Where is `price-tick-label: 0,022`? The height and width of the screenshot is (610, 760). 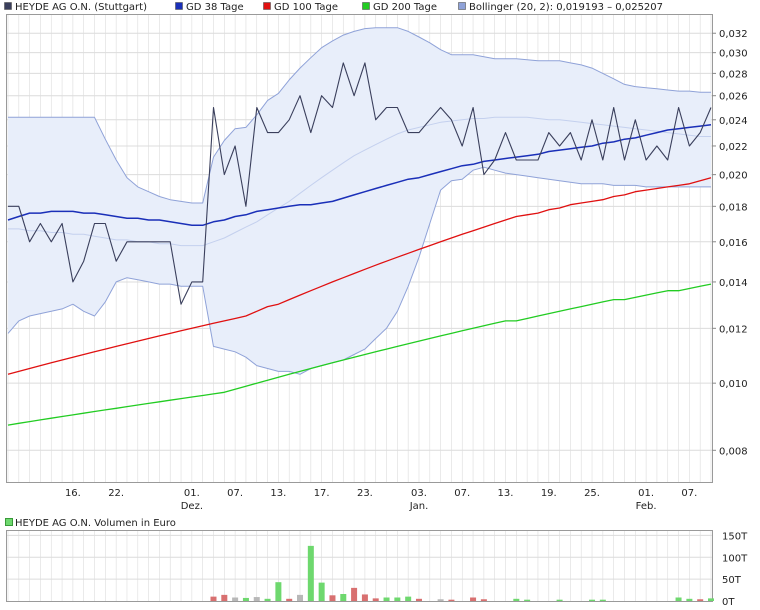
price-tick-label: 0,022 is located at coordinates (733, 147).